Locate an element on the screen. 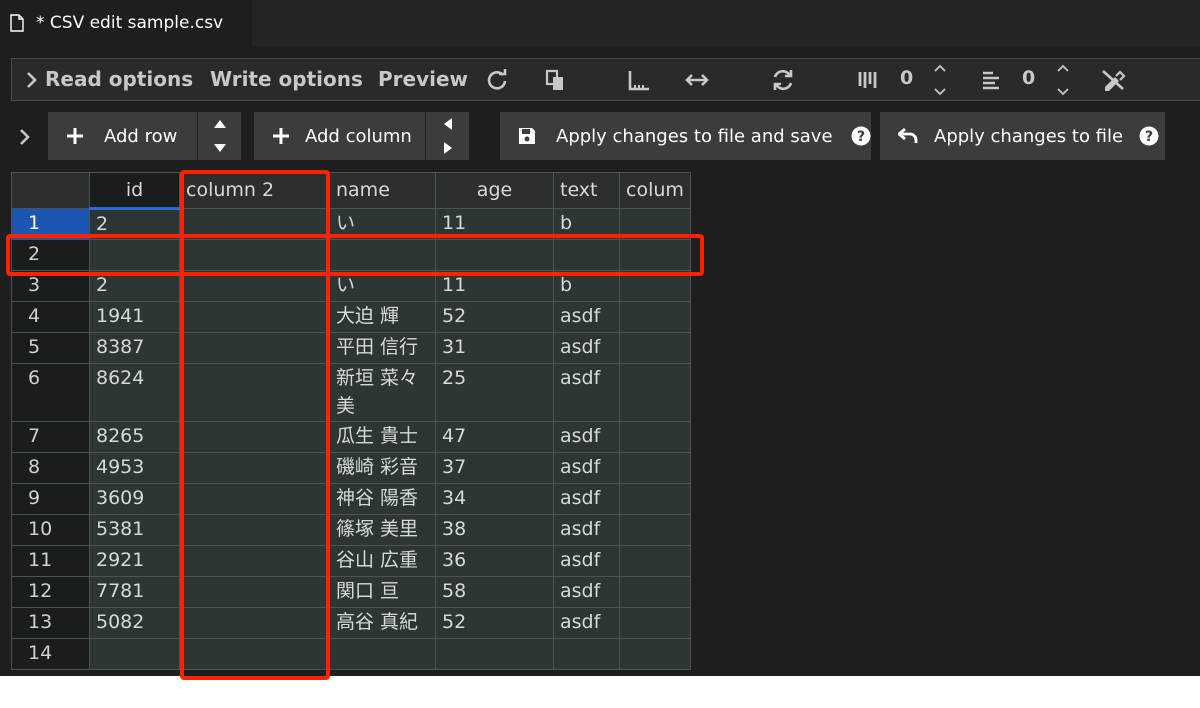 This screenshot has height=708, width=1200. table-cell: 31 is located at coordinates (494, 348).